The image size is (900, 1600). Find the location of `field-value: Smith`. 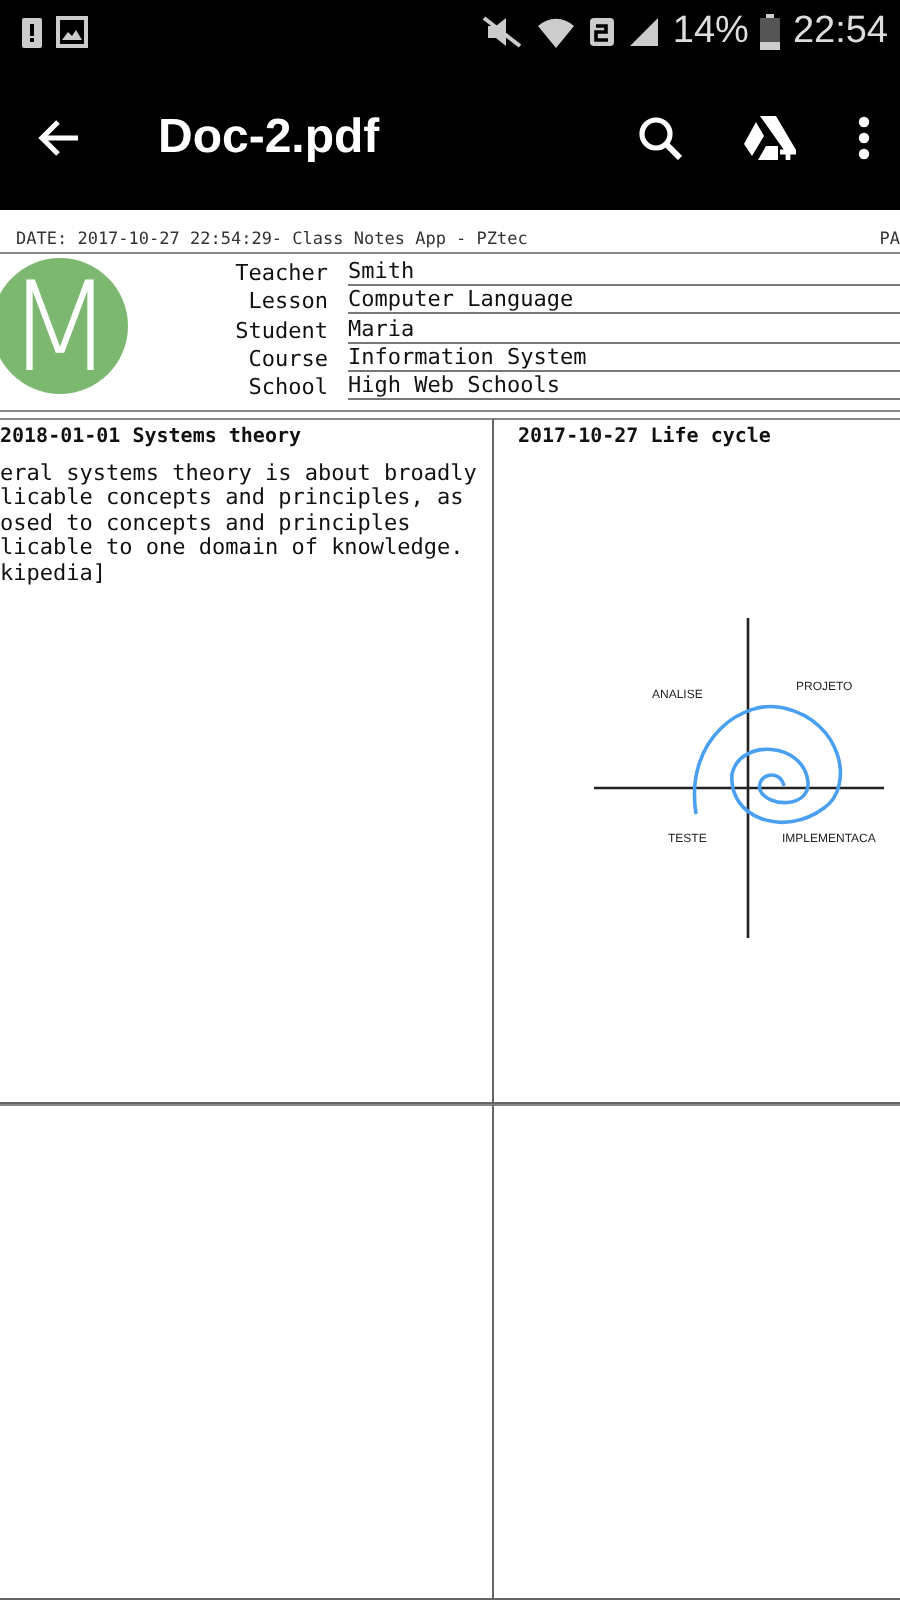

field-value: Smith is located at coordinates (624, 272).